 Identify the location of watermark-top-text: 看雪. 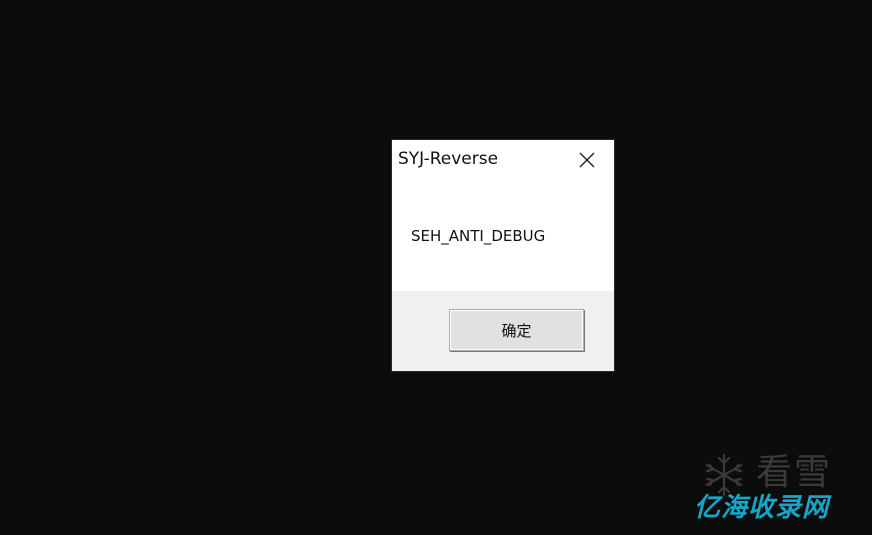
(794, 472).